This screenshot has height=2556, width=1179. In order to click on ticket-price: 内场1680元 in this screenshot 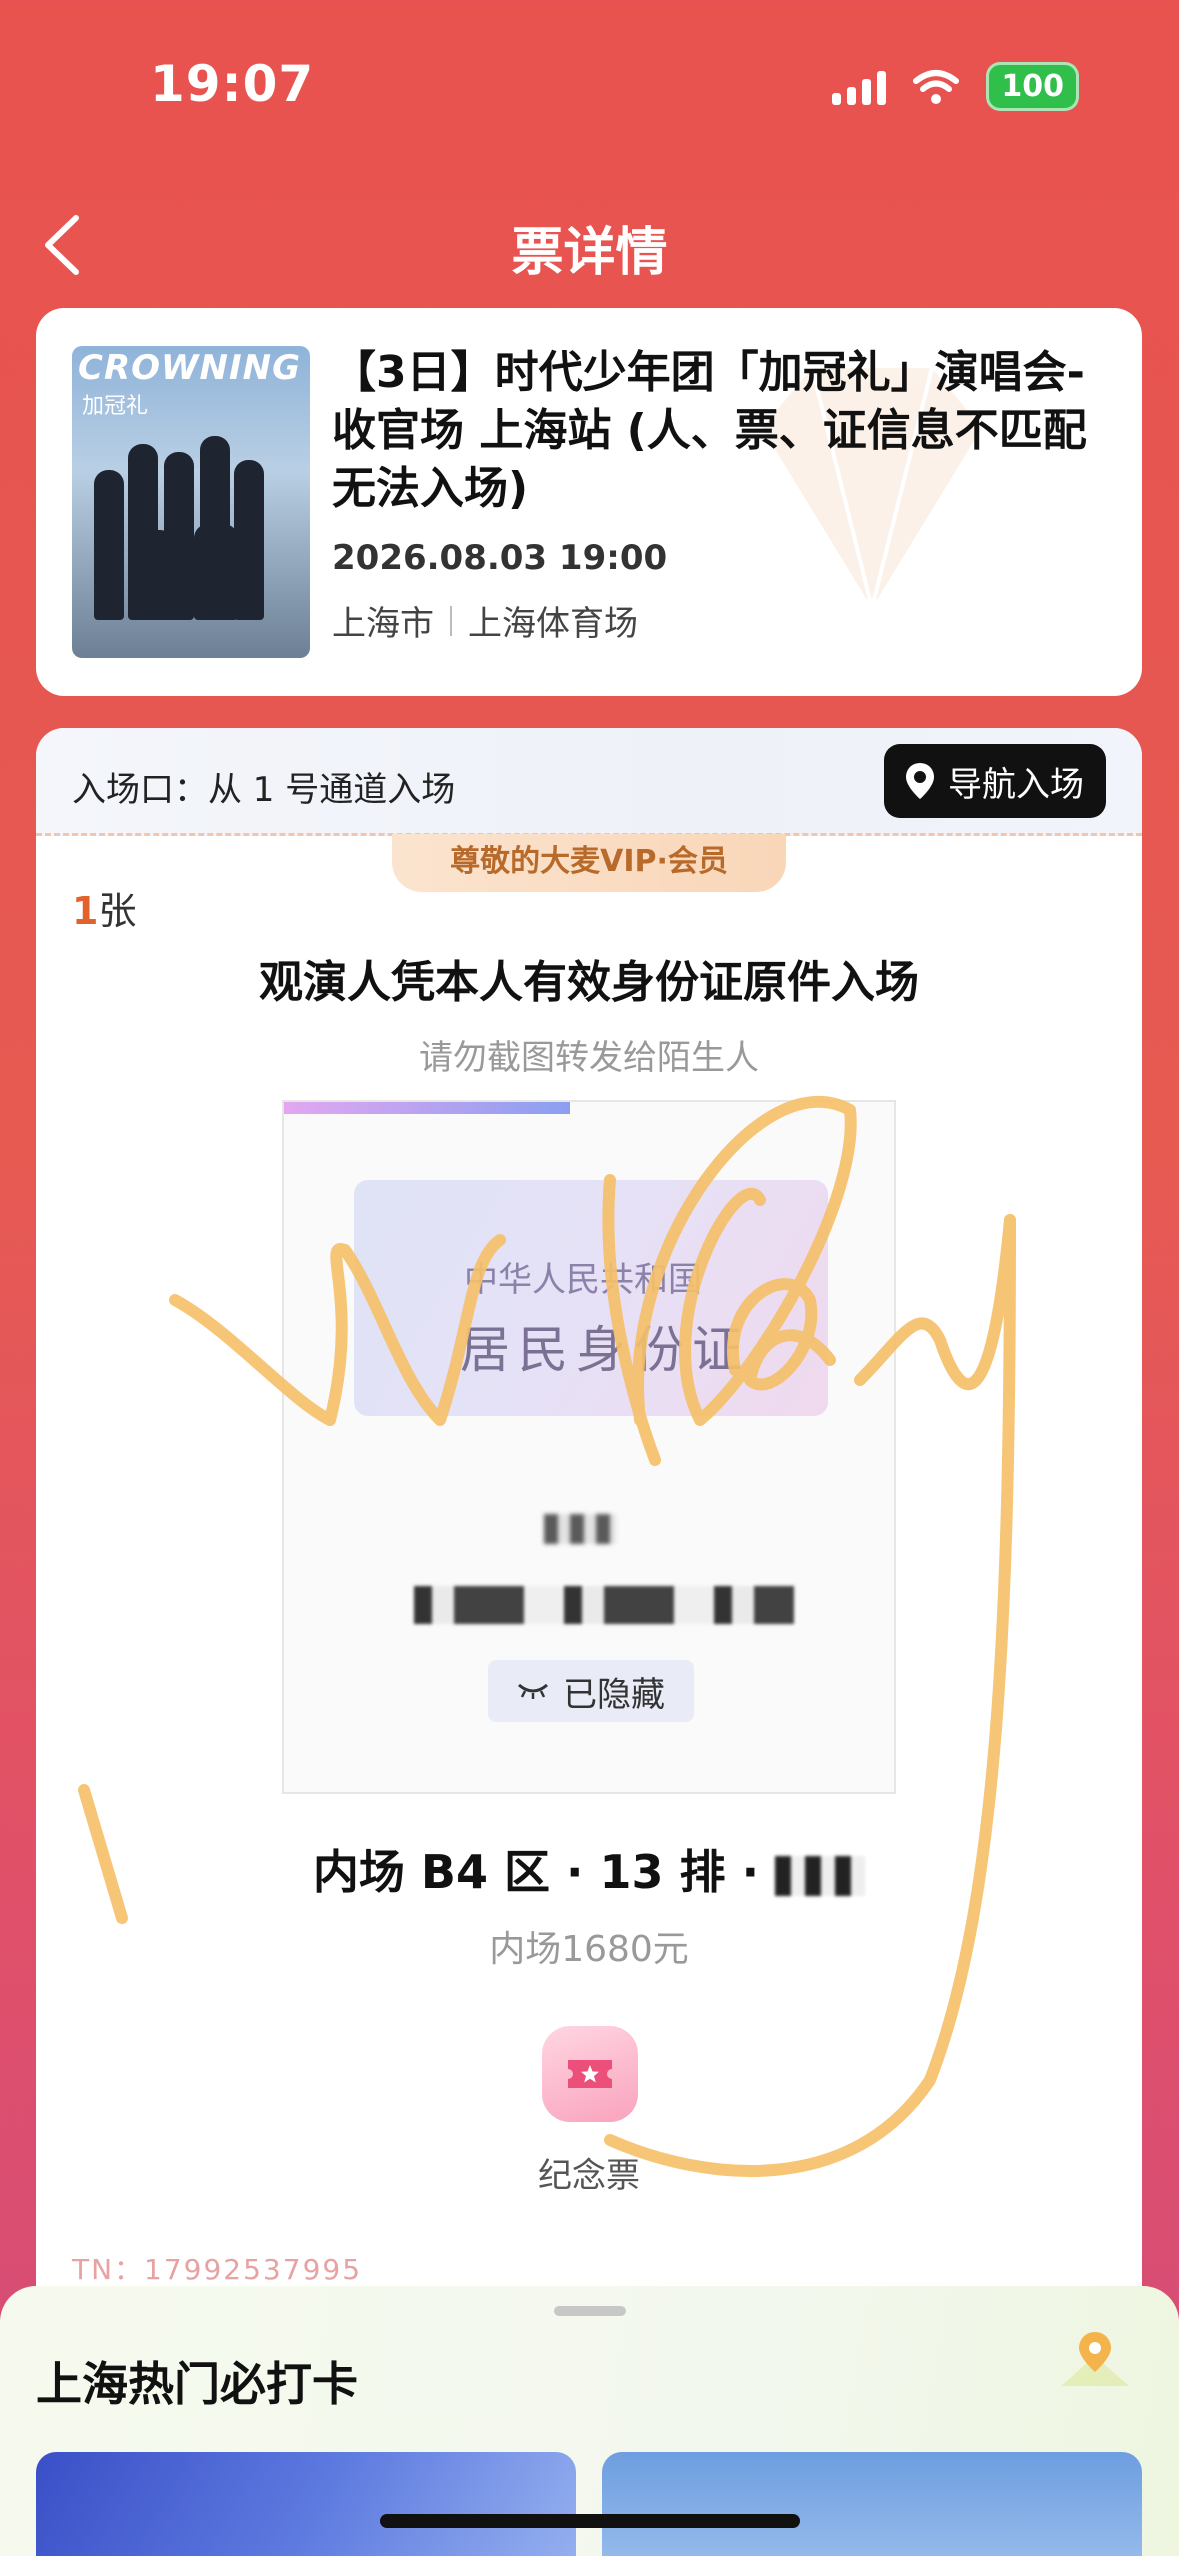, I will do `click(589, 1949)`.